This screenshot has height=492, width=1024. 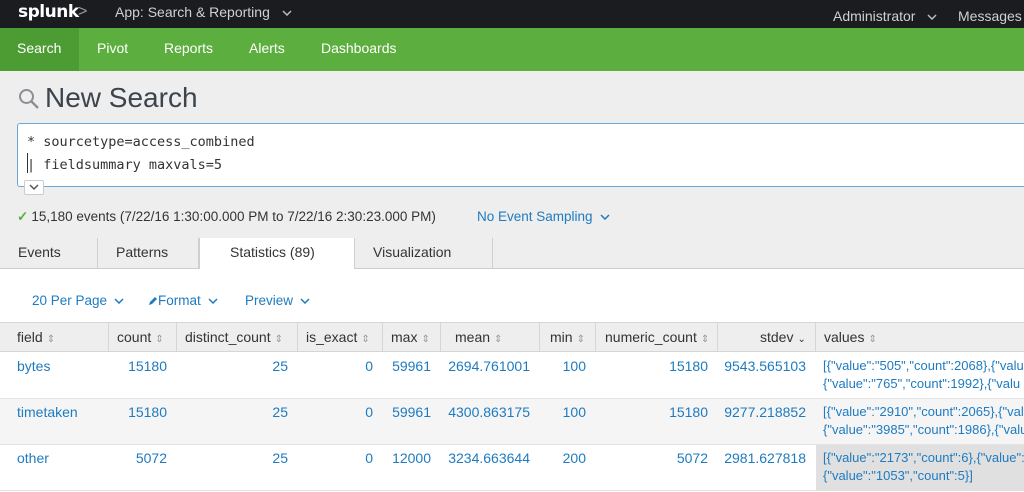 I want to click on query-line-1: * sourcetype=access_combined, so click(x=141, y=142).